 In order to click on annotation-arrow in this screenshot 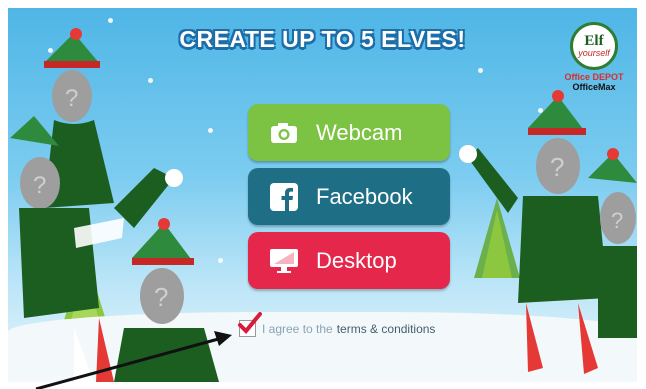, I will do `click(133, 360)`.